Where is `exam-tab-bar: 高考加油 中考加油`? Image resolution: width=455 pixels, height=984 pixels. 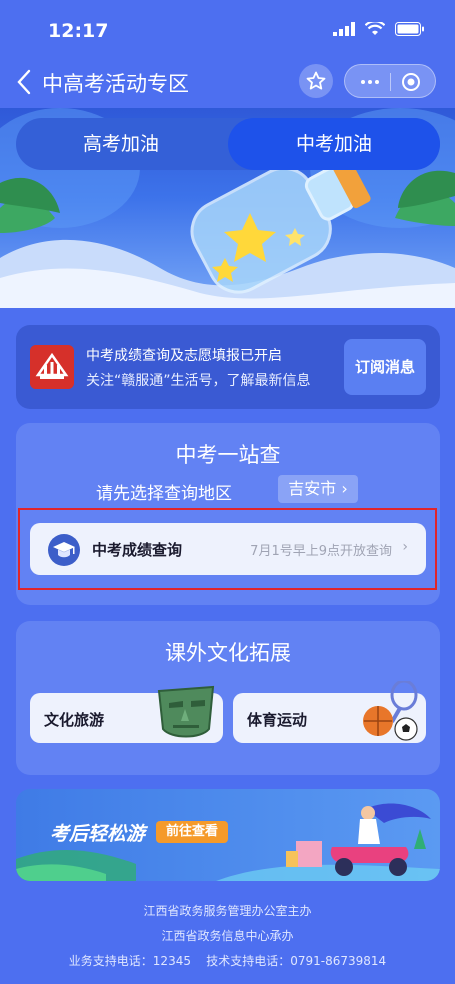 exam-tab-bar: 高考加油 中考加油 is located at coordinates (228, 144).